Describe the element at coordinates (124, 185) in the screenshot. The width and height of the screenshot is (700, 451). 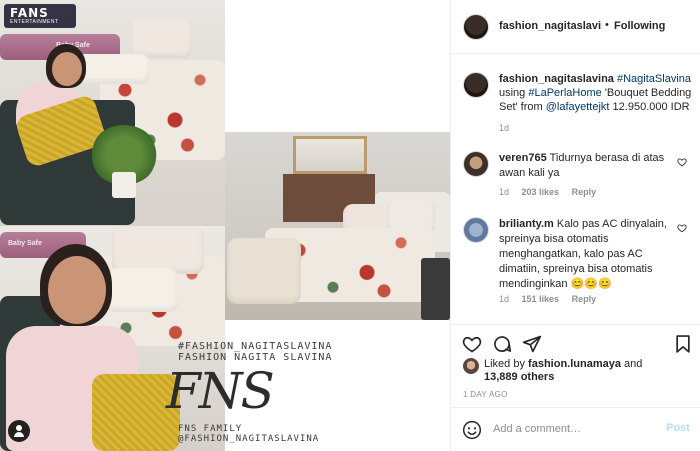
I see `plant-pot` at that location.